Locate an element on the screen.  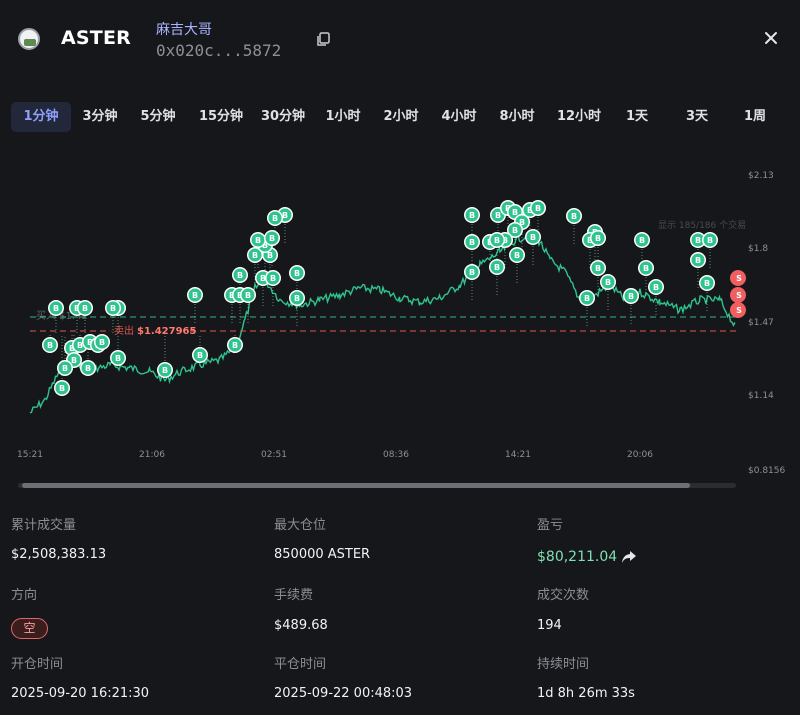
tab-timeframe: 2小时 is located at coordinates (401, 117).